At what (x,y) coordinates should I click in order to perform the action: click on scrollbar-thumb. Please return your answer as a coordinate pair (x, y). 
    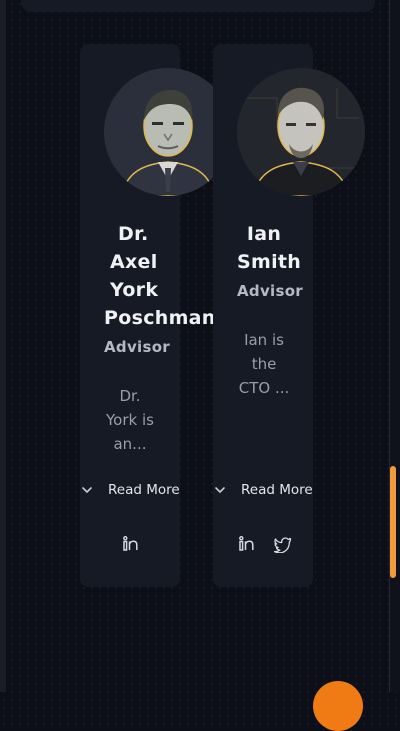
    Looking at the image, I should click on (393, 522).